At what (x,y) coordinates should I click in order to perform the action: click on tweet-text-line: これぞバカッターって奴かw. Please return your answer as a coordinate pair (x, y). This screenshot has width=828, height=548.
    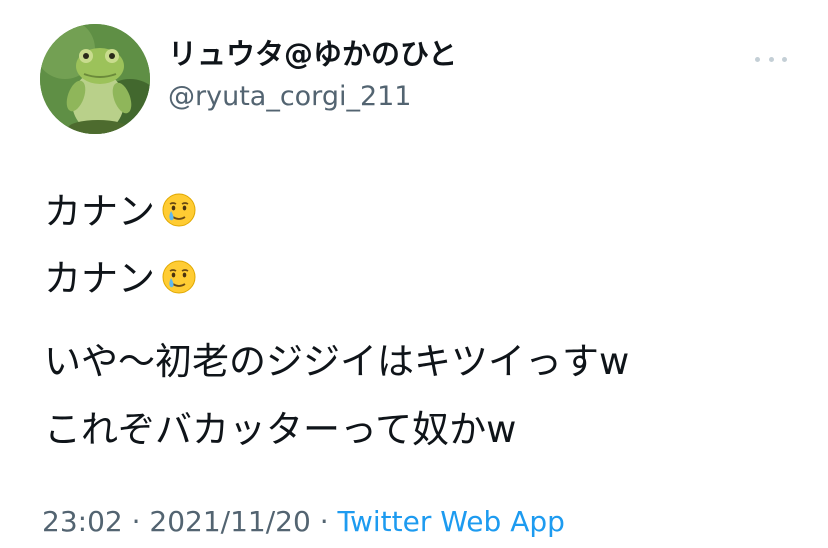
    Looking at the image, I should click on (280, 429).